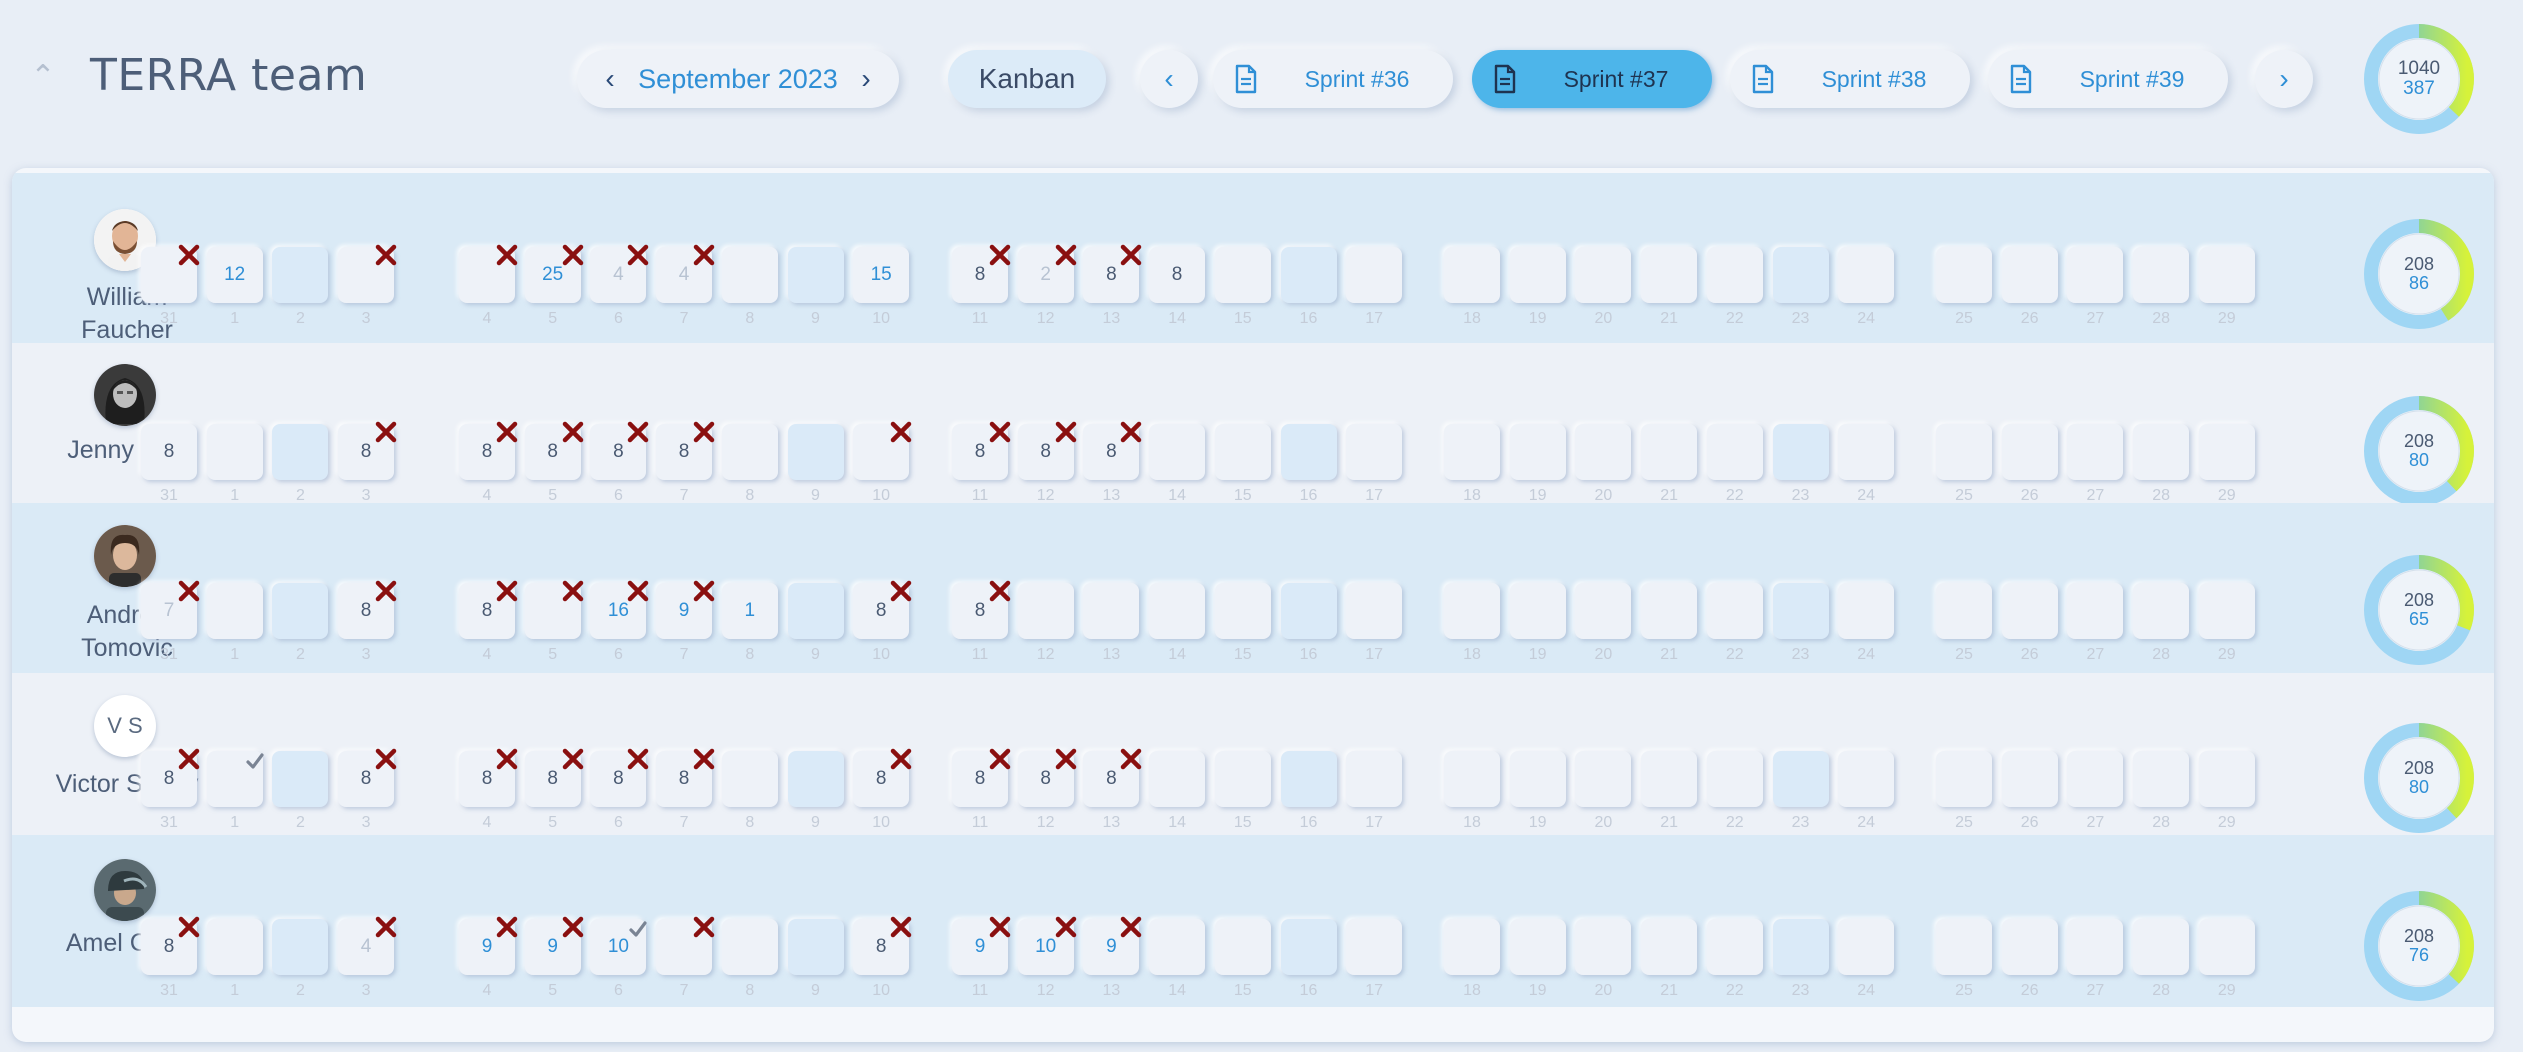 This screenshot has width=2523, height=1052. What do you see at coordinates (619, 609) in the screenshot?
I see `day-cell: 16` at bounding box center [619, 609].